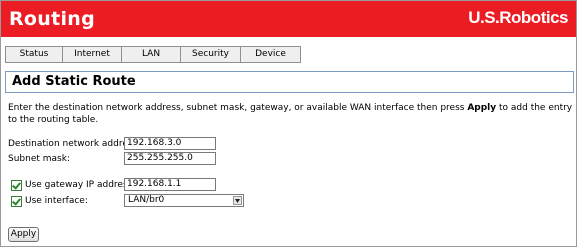  I want to click on destination-label: Destination network address:, so click(74, 144).